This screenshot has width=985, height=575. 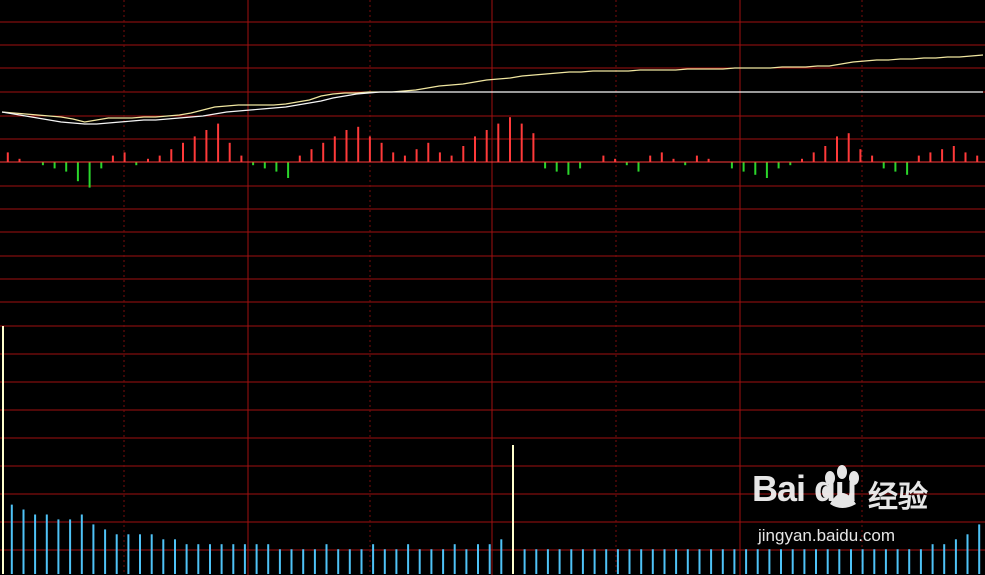 What do you see at coordinates (864, 508) in the screenshot?
I see `baidu-jingyan-watermark: Bai du 经验 jingyan.baidu.com` at bounding box center [864, 508].